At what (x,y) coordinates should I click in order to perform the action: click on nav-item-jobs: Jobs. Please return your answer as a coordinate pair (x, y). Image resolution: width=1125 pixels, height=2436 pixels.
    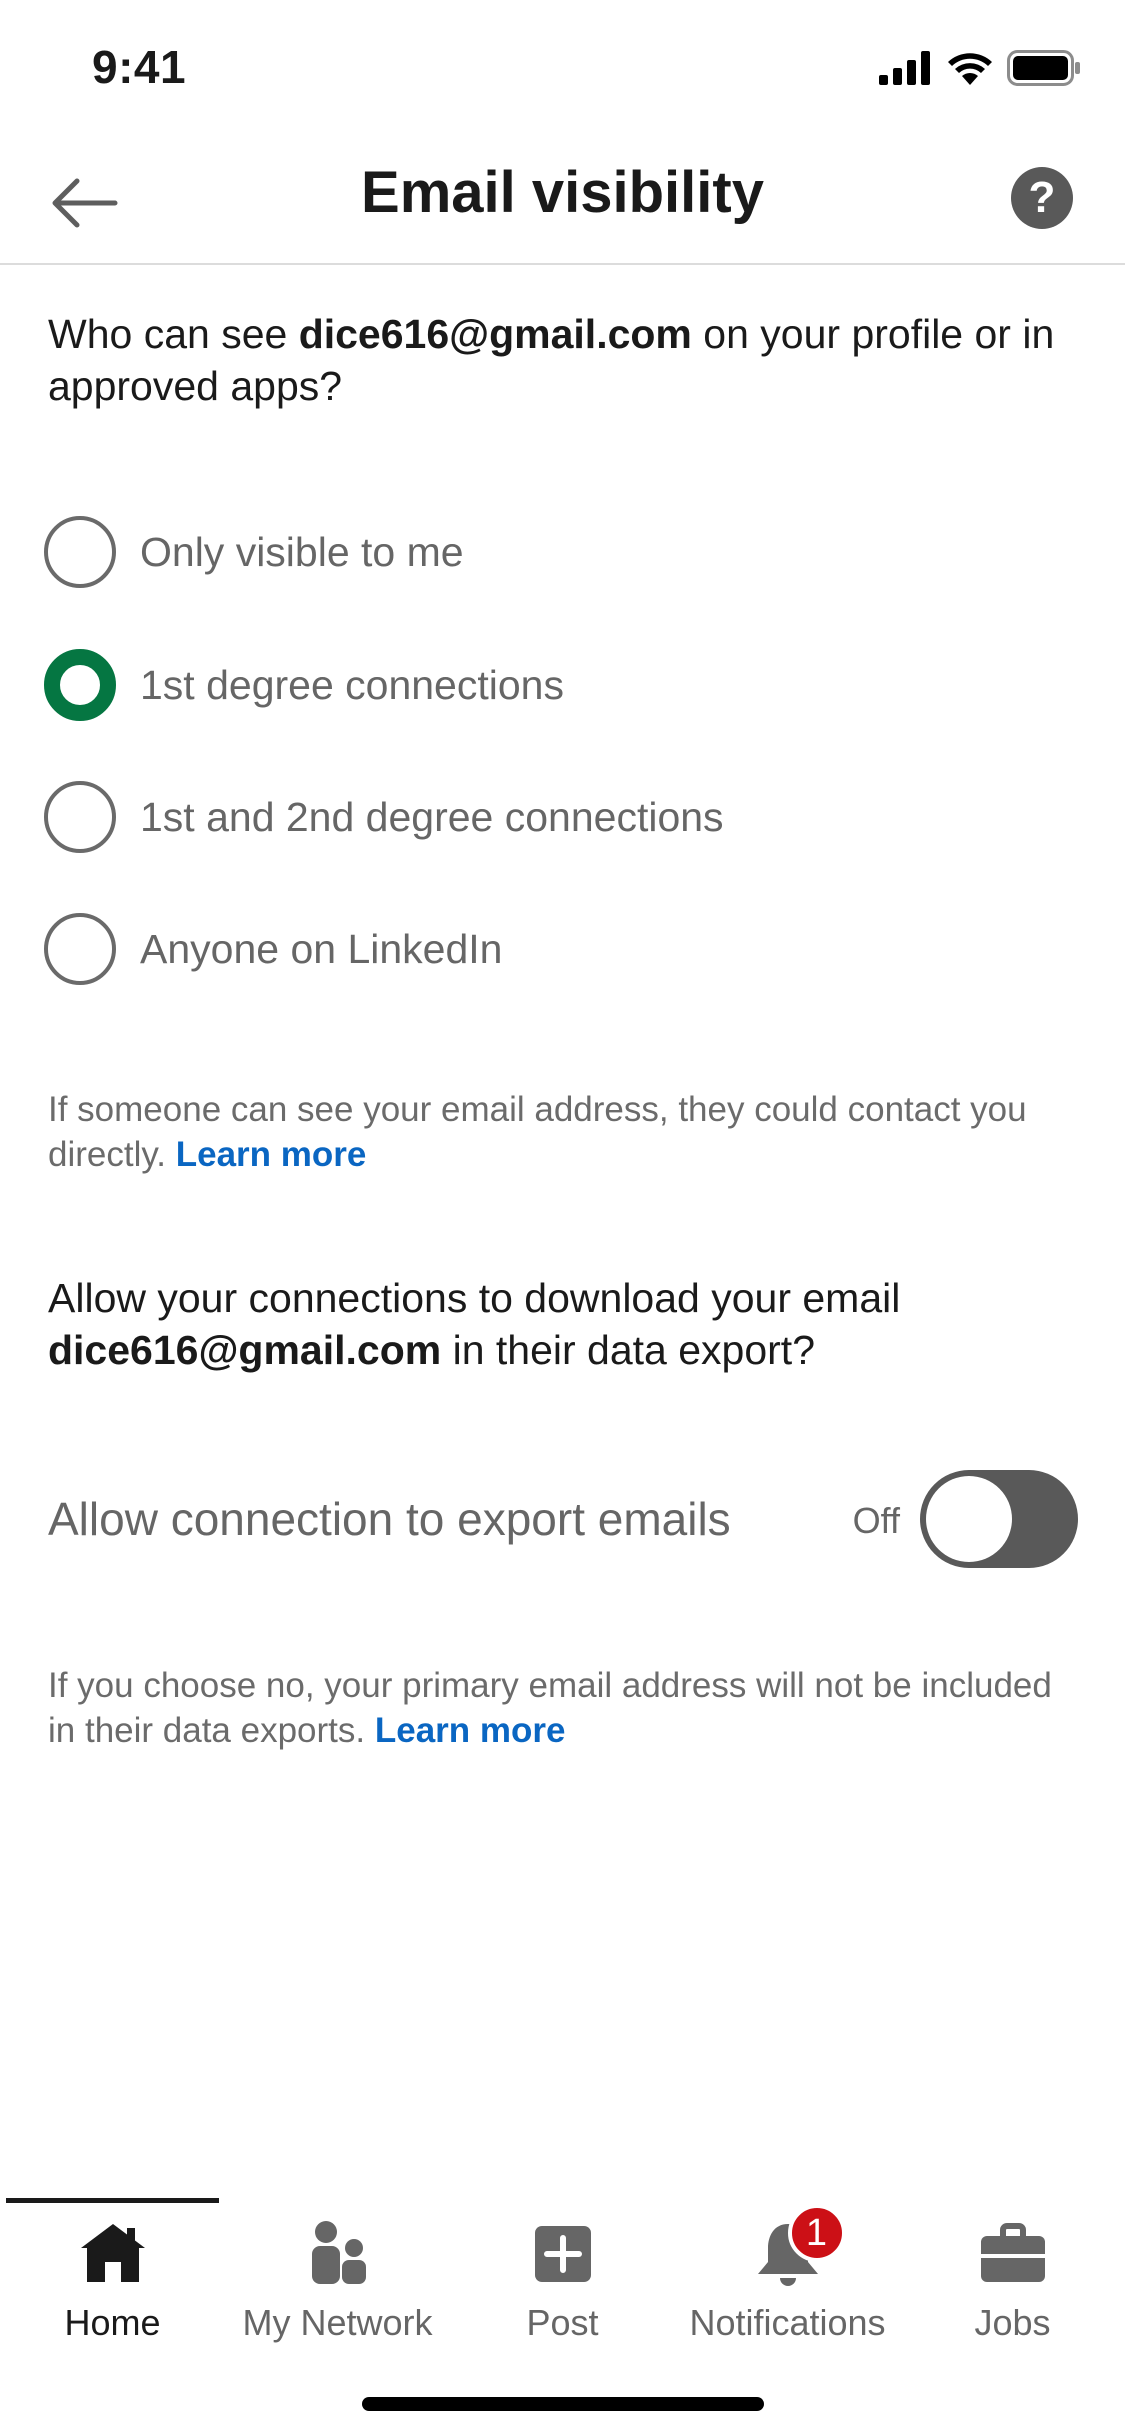
    Looking at the image, I should click on (1012, 2282).